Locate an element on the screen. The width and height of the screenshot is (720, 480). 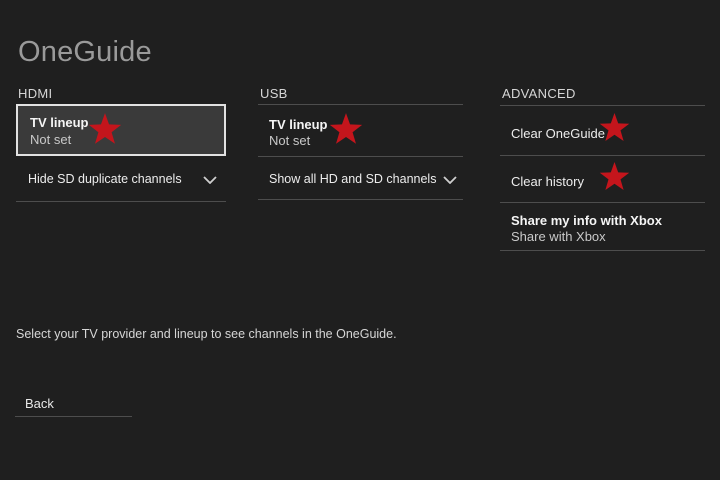
hdmi-column-header: HDMI is located at coordinates (35, 93).